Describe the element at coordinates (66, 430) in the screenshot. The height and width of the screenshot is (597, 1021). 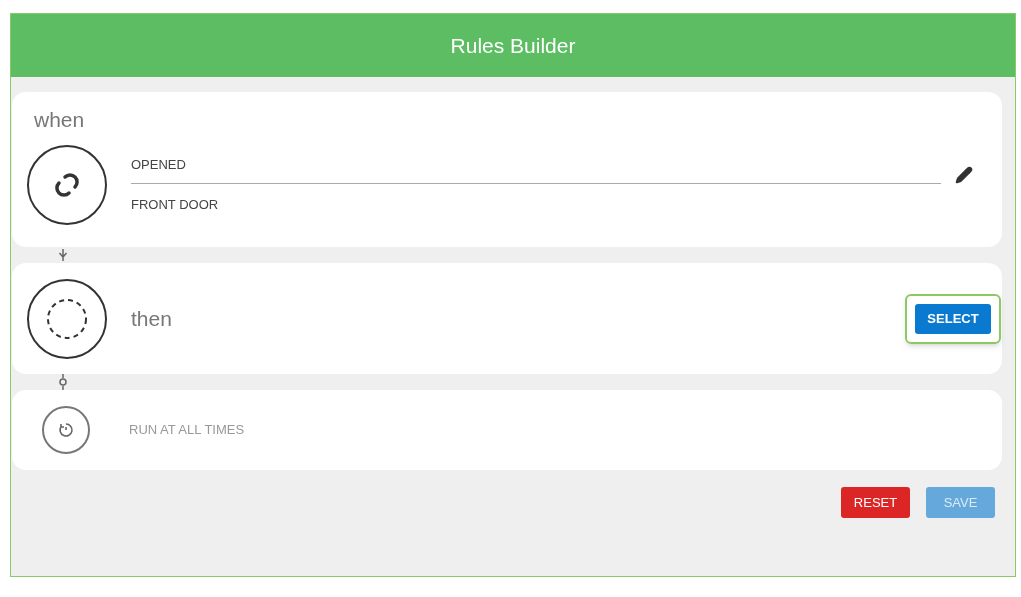
I see `timer-icon` at that location.